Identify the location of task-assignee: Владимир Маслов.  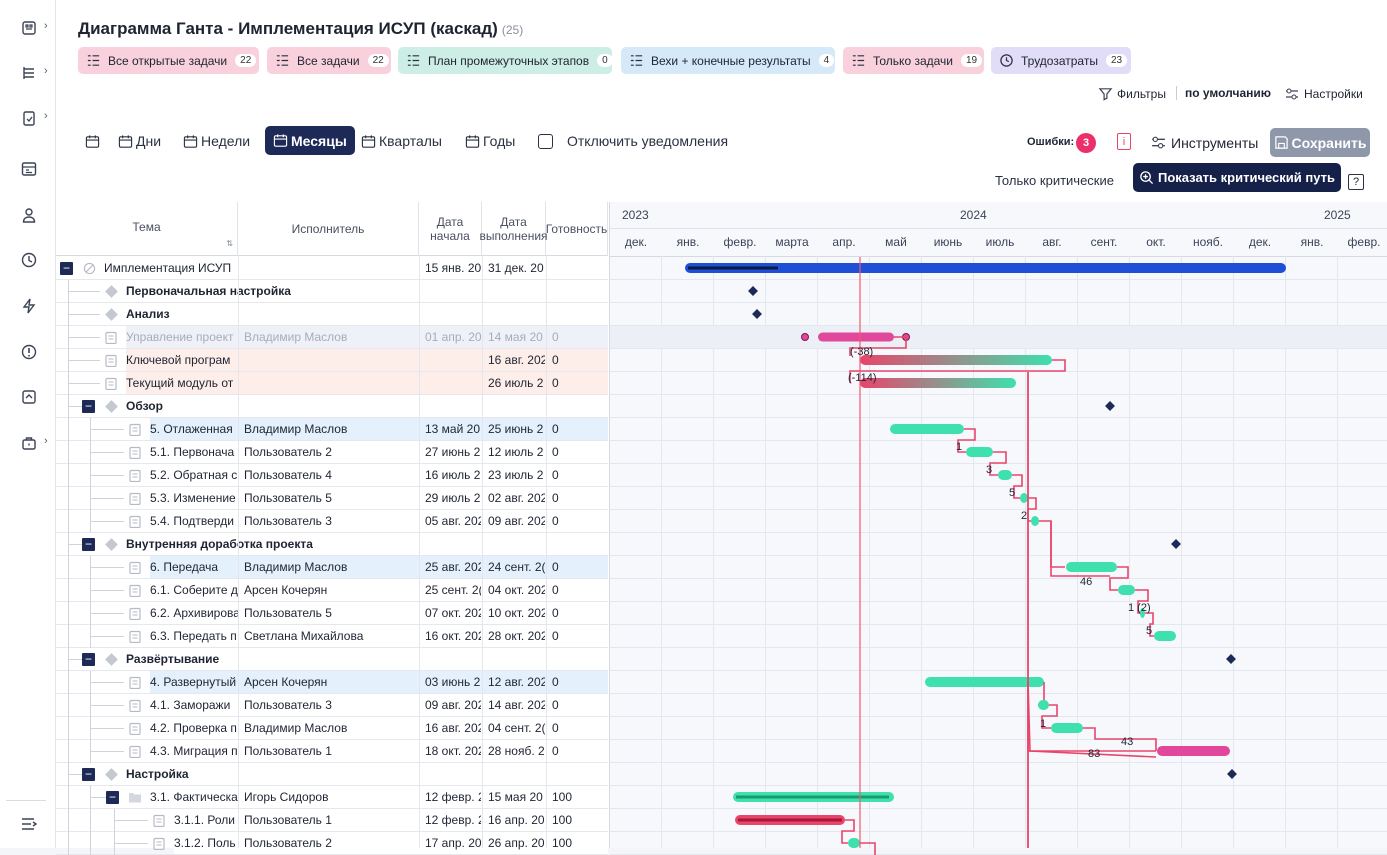
(330, 728).